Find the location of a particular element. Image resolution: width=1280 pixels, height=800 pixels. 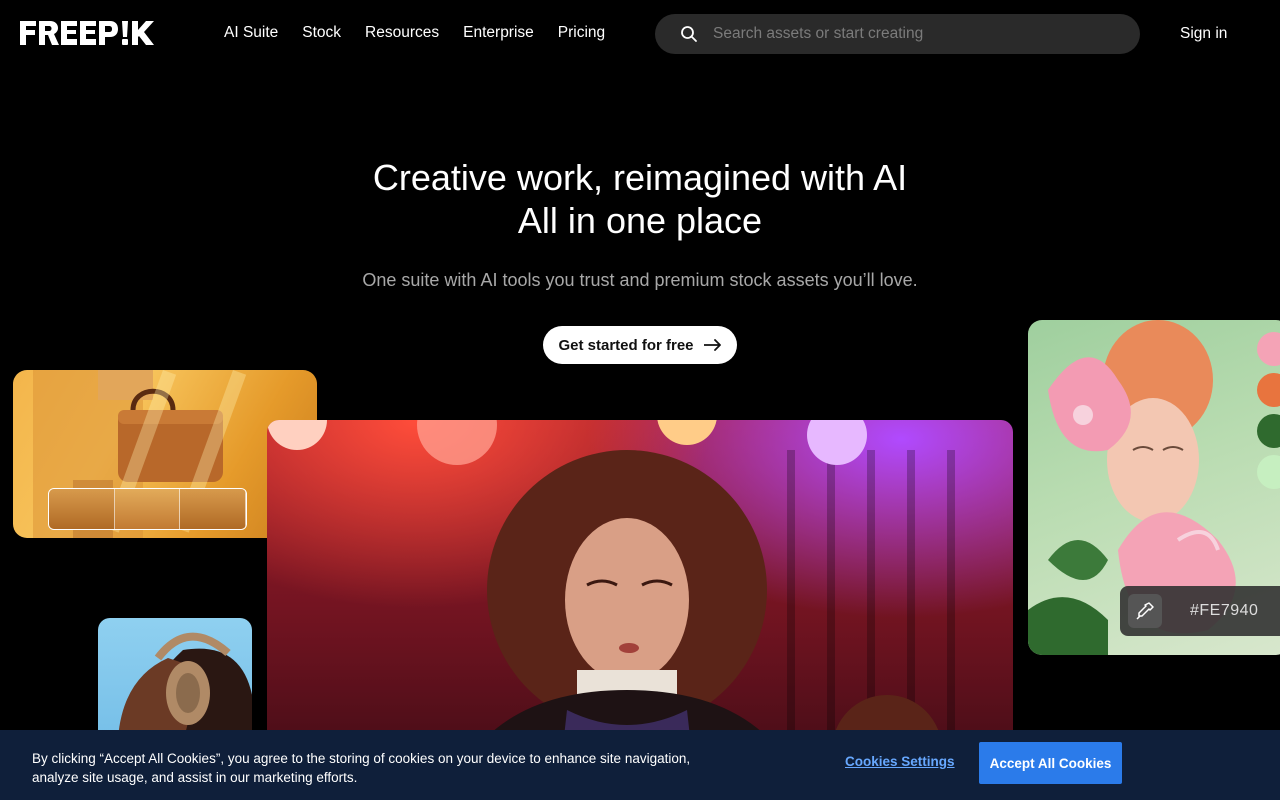

color-swatches is located at coordinates (1268, 410).